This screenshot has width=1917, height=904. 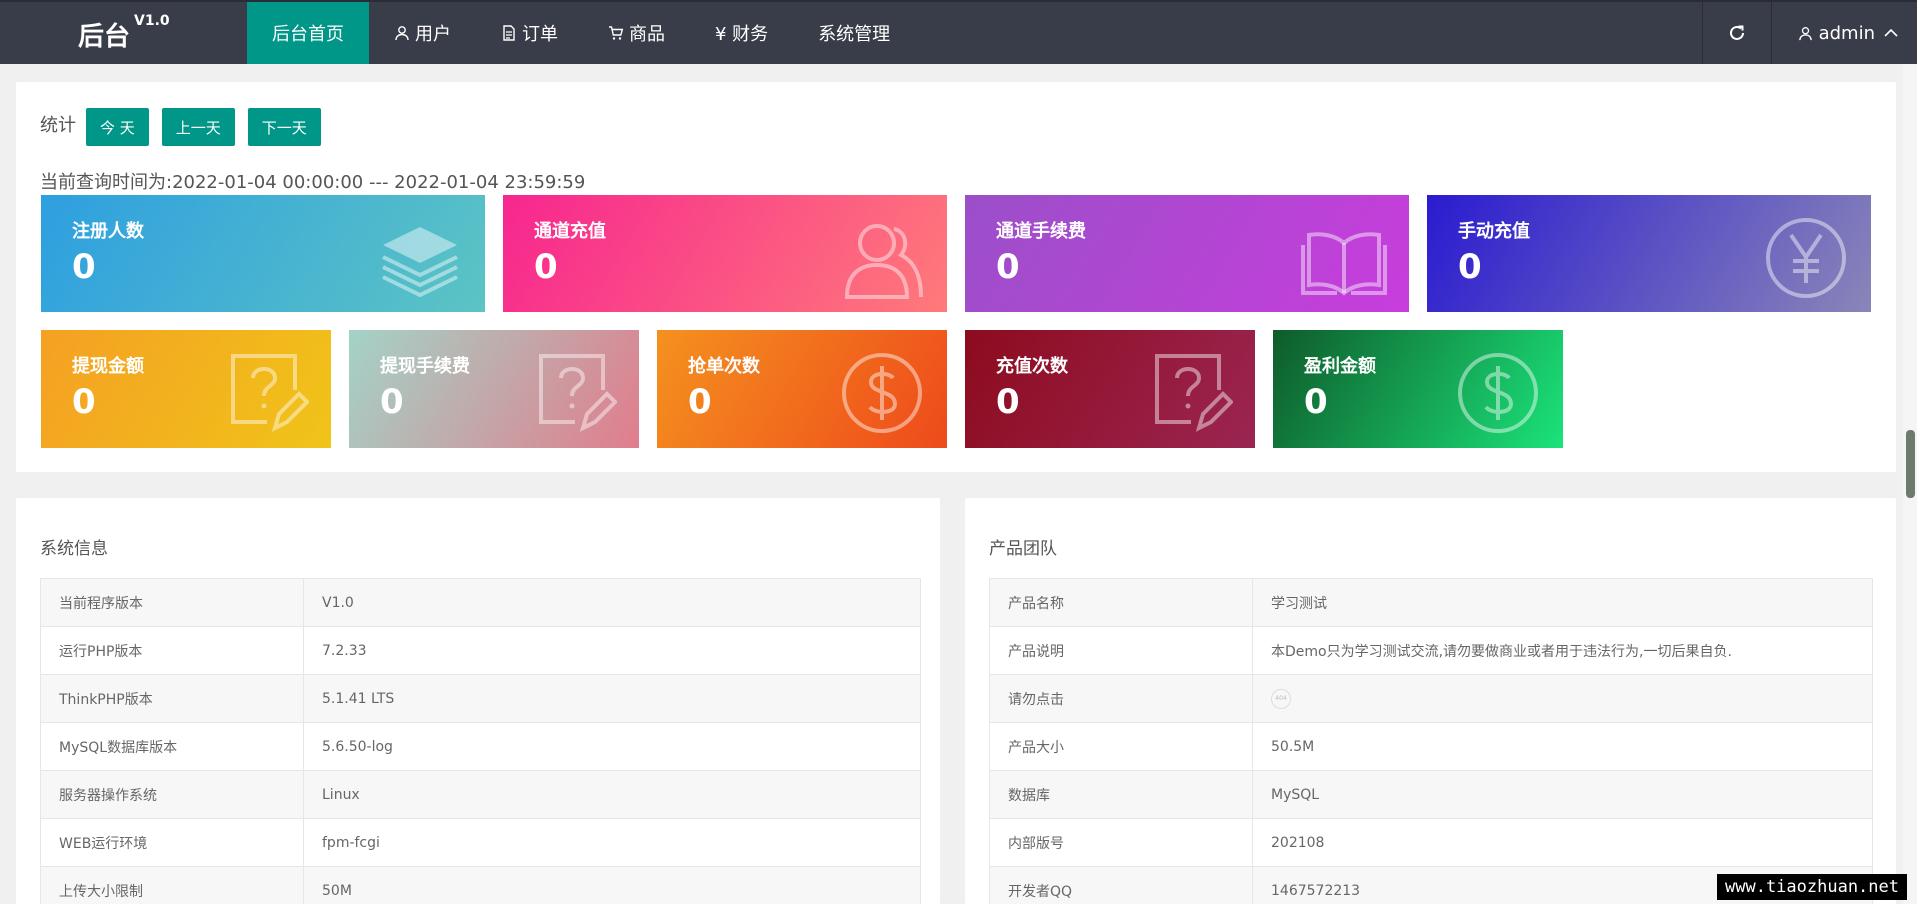 What do you see at coordinates (612, 602) in the screenshot?
I see `row-value: V1.0` at bounding box center [612, 602].